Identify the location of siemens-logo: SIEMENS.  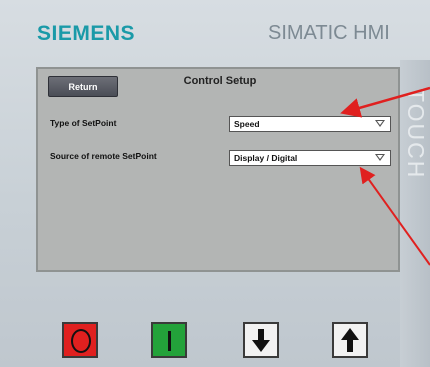
(86, 33).